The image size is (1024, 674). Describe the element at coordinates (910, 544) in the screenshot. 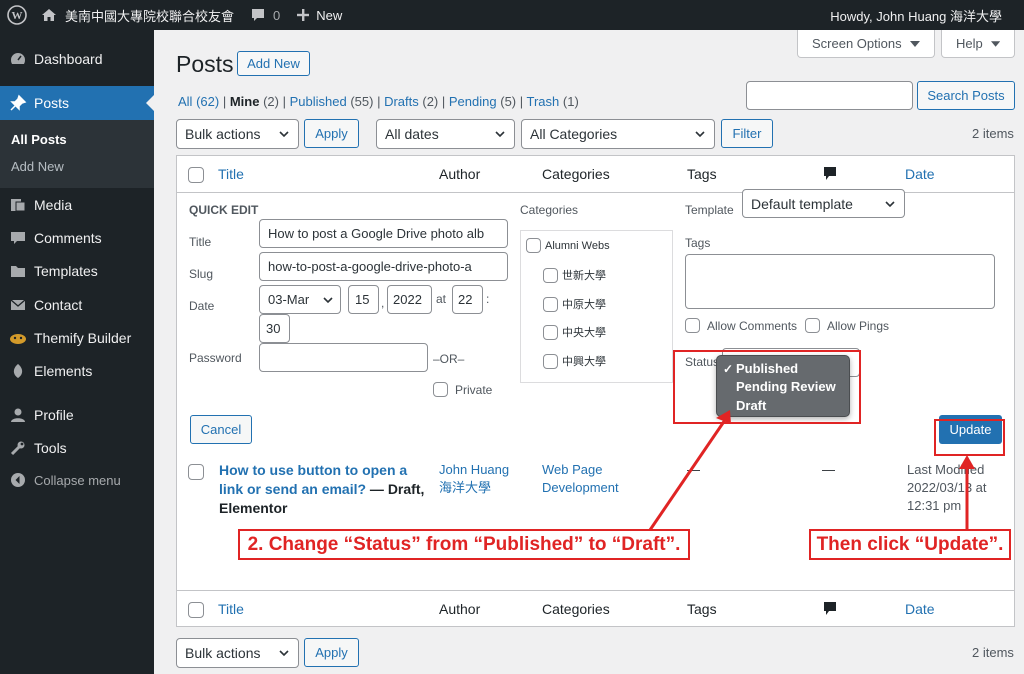

I see `step3-callout: Then click “Update”.` at that location.